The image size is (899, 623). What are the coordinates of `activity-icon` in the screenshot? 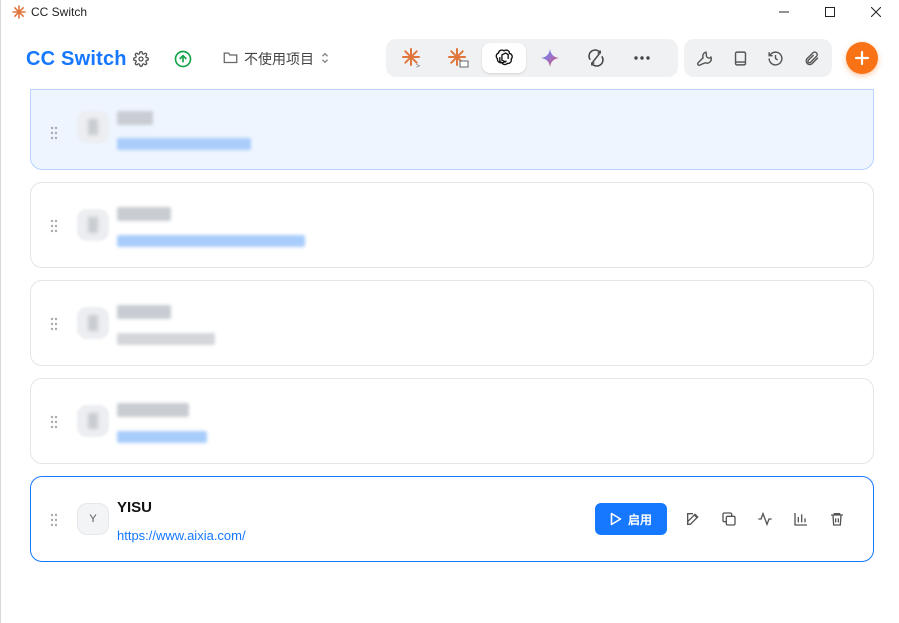 It's located at (765, 519).